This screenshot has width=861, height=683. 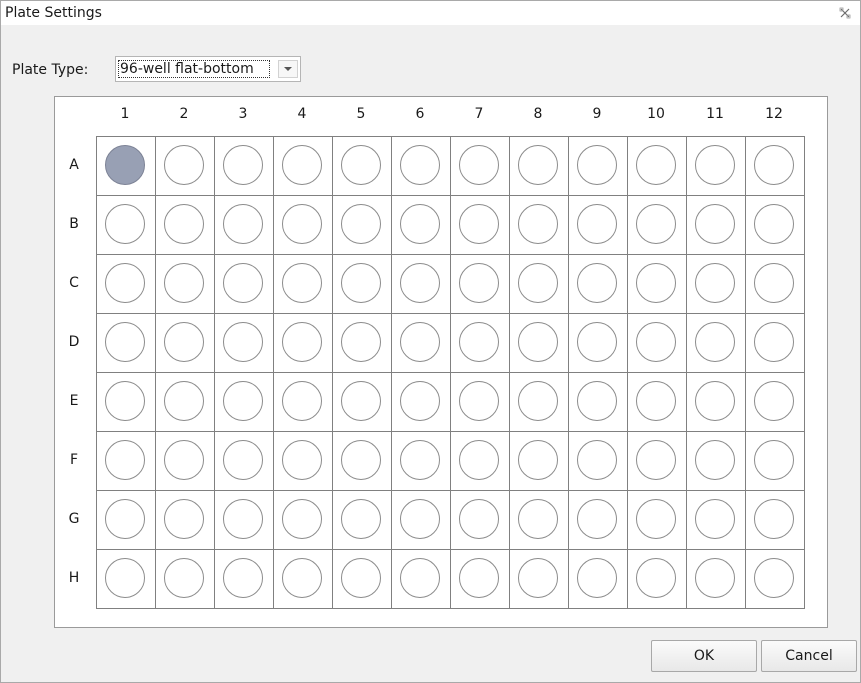 What do you see at coordinates (538, 578) in the screenshot?
I see `well-h8` at bounding box center [538, 578].